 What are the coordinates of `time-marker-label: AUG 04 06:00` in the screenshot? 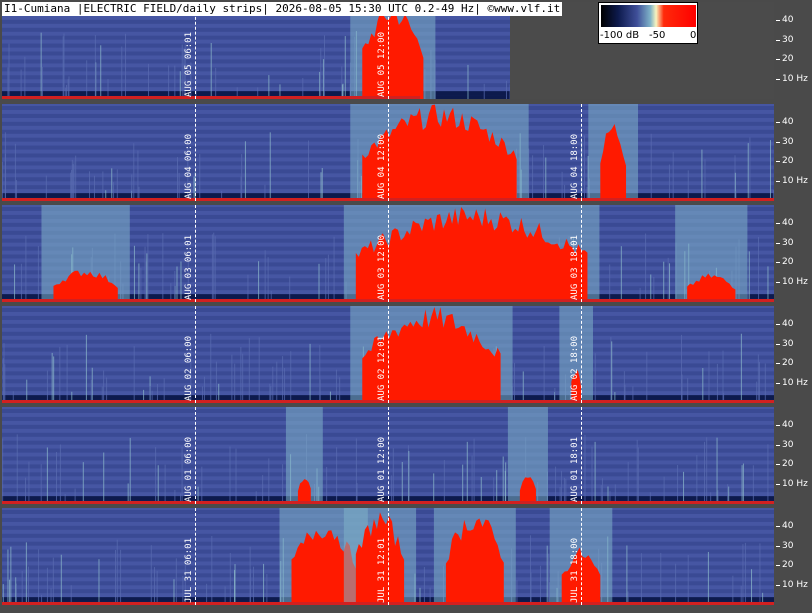 It's located at (189, 166).